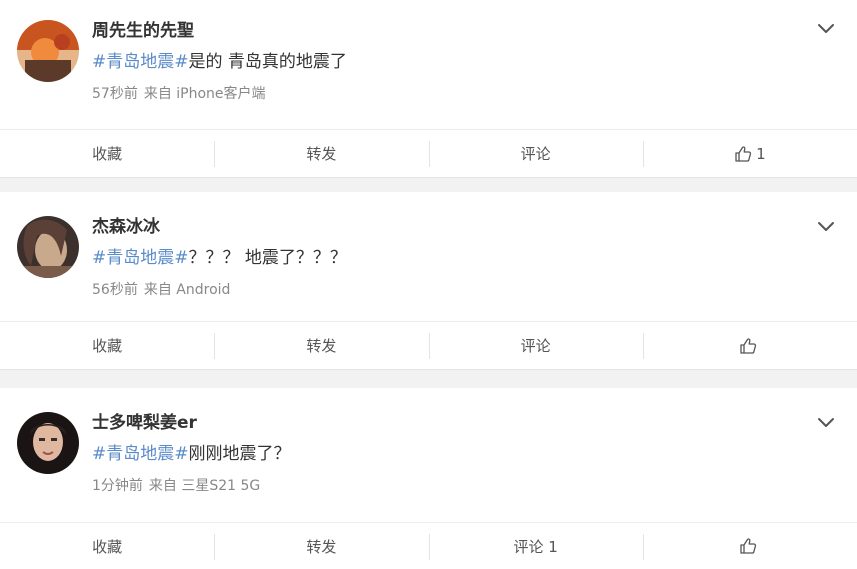  What do you see at coordinates (143, 31) in the screenshot?
I see `username: 周先生的先聖` at bounding box center [143, 31].